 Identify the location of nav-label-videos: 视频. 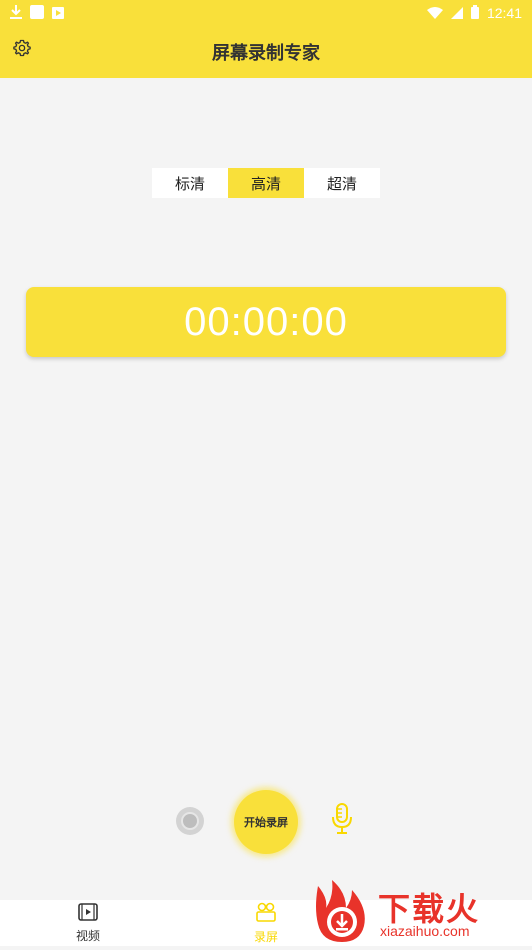
(87, 935).